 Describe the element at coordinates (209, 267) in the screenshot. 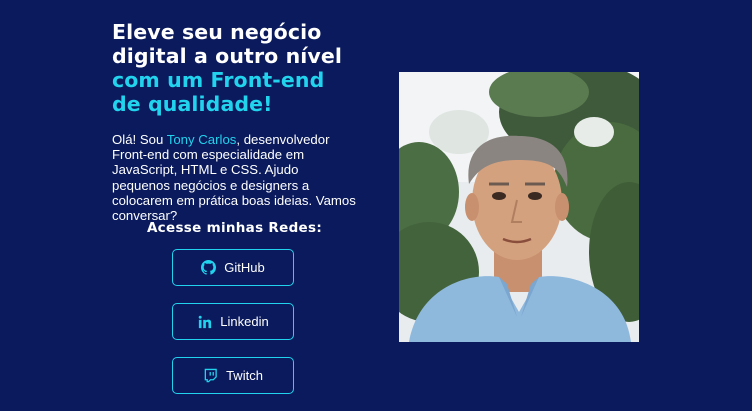

I see `github-icon` at that location.